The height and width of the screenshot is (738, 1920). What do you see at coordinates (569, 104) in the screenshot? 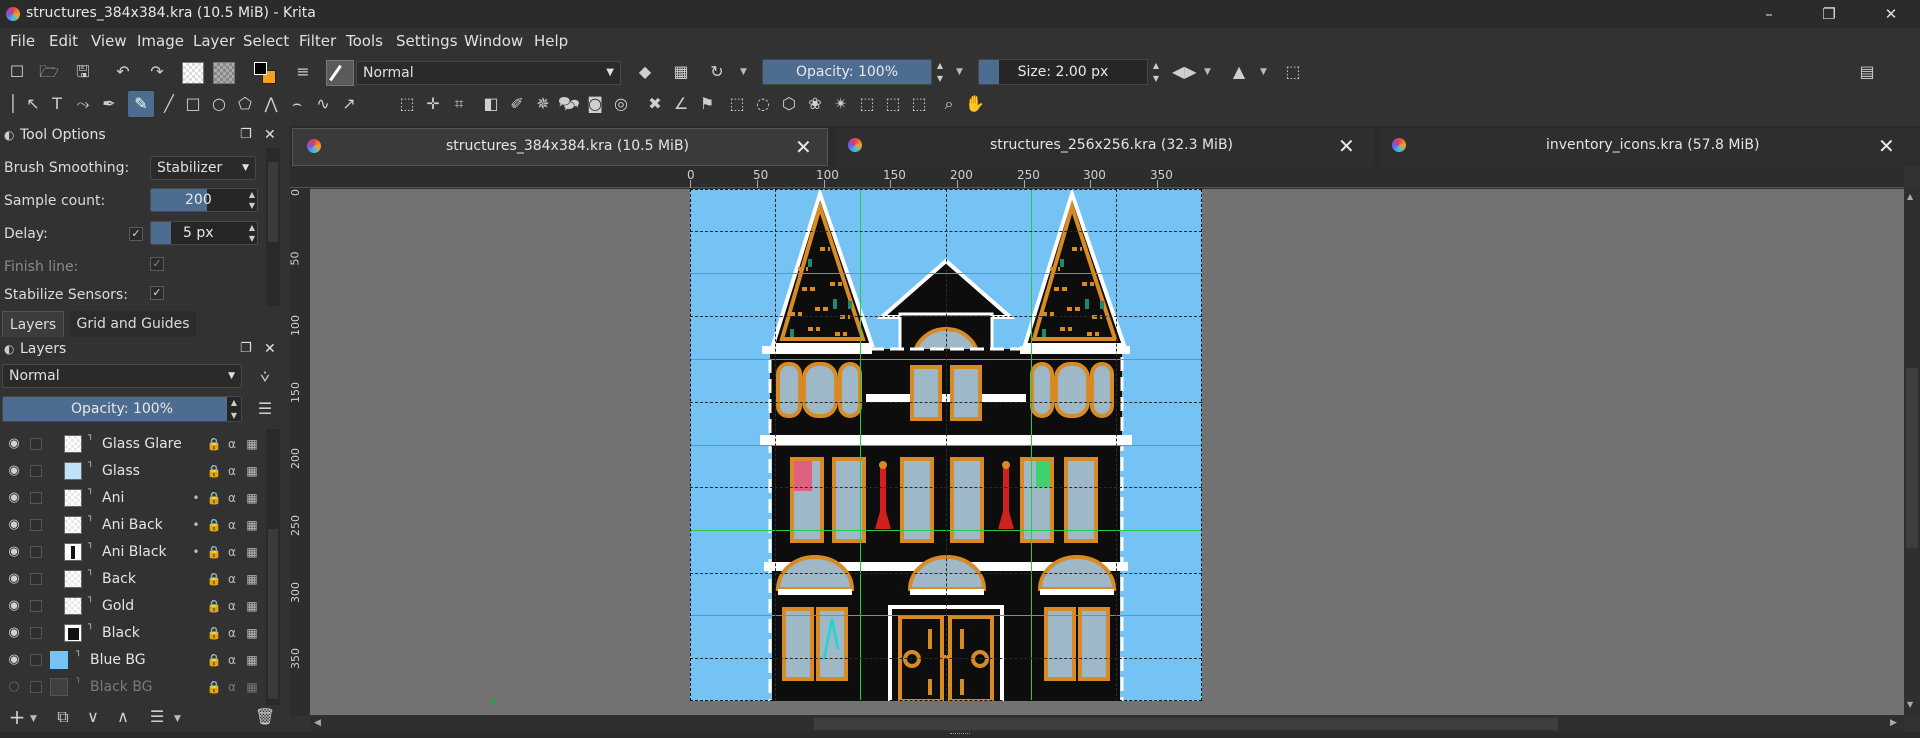
I see `fill-tool-icon: 🗫` at bounding box center [569, 104].